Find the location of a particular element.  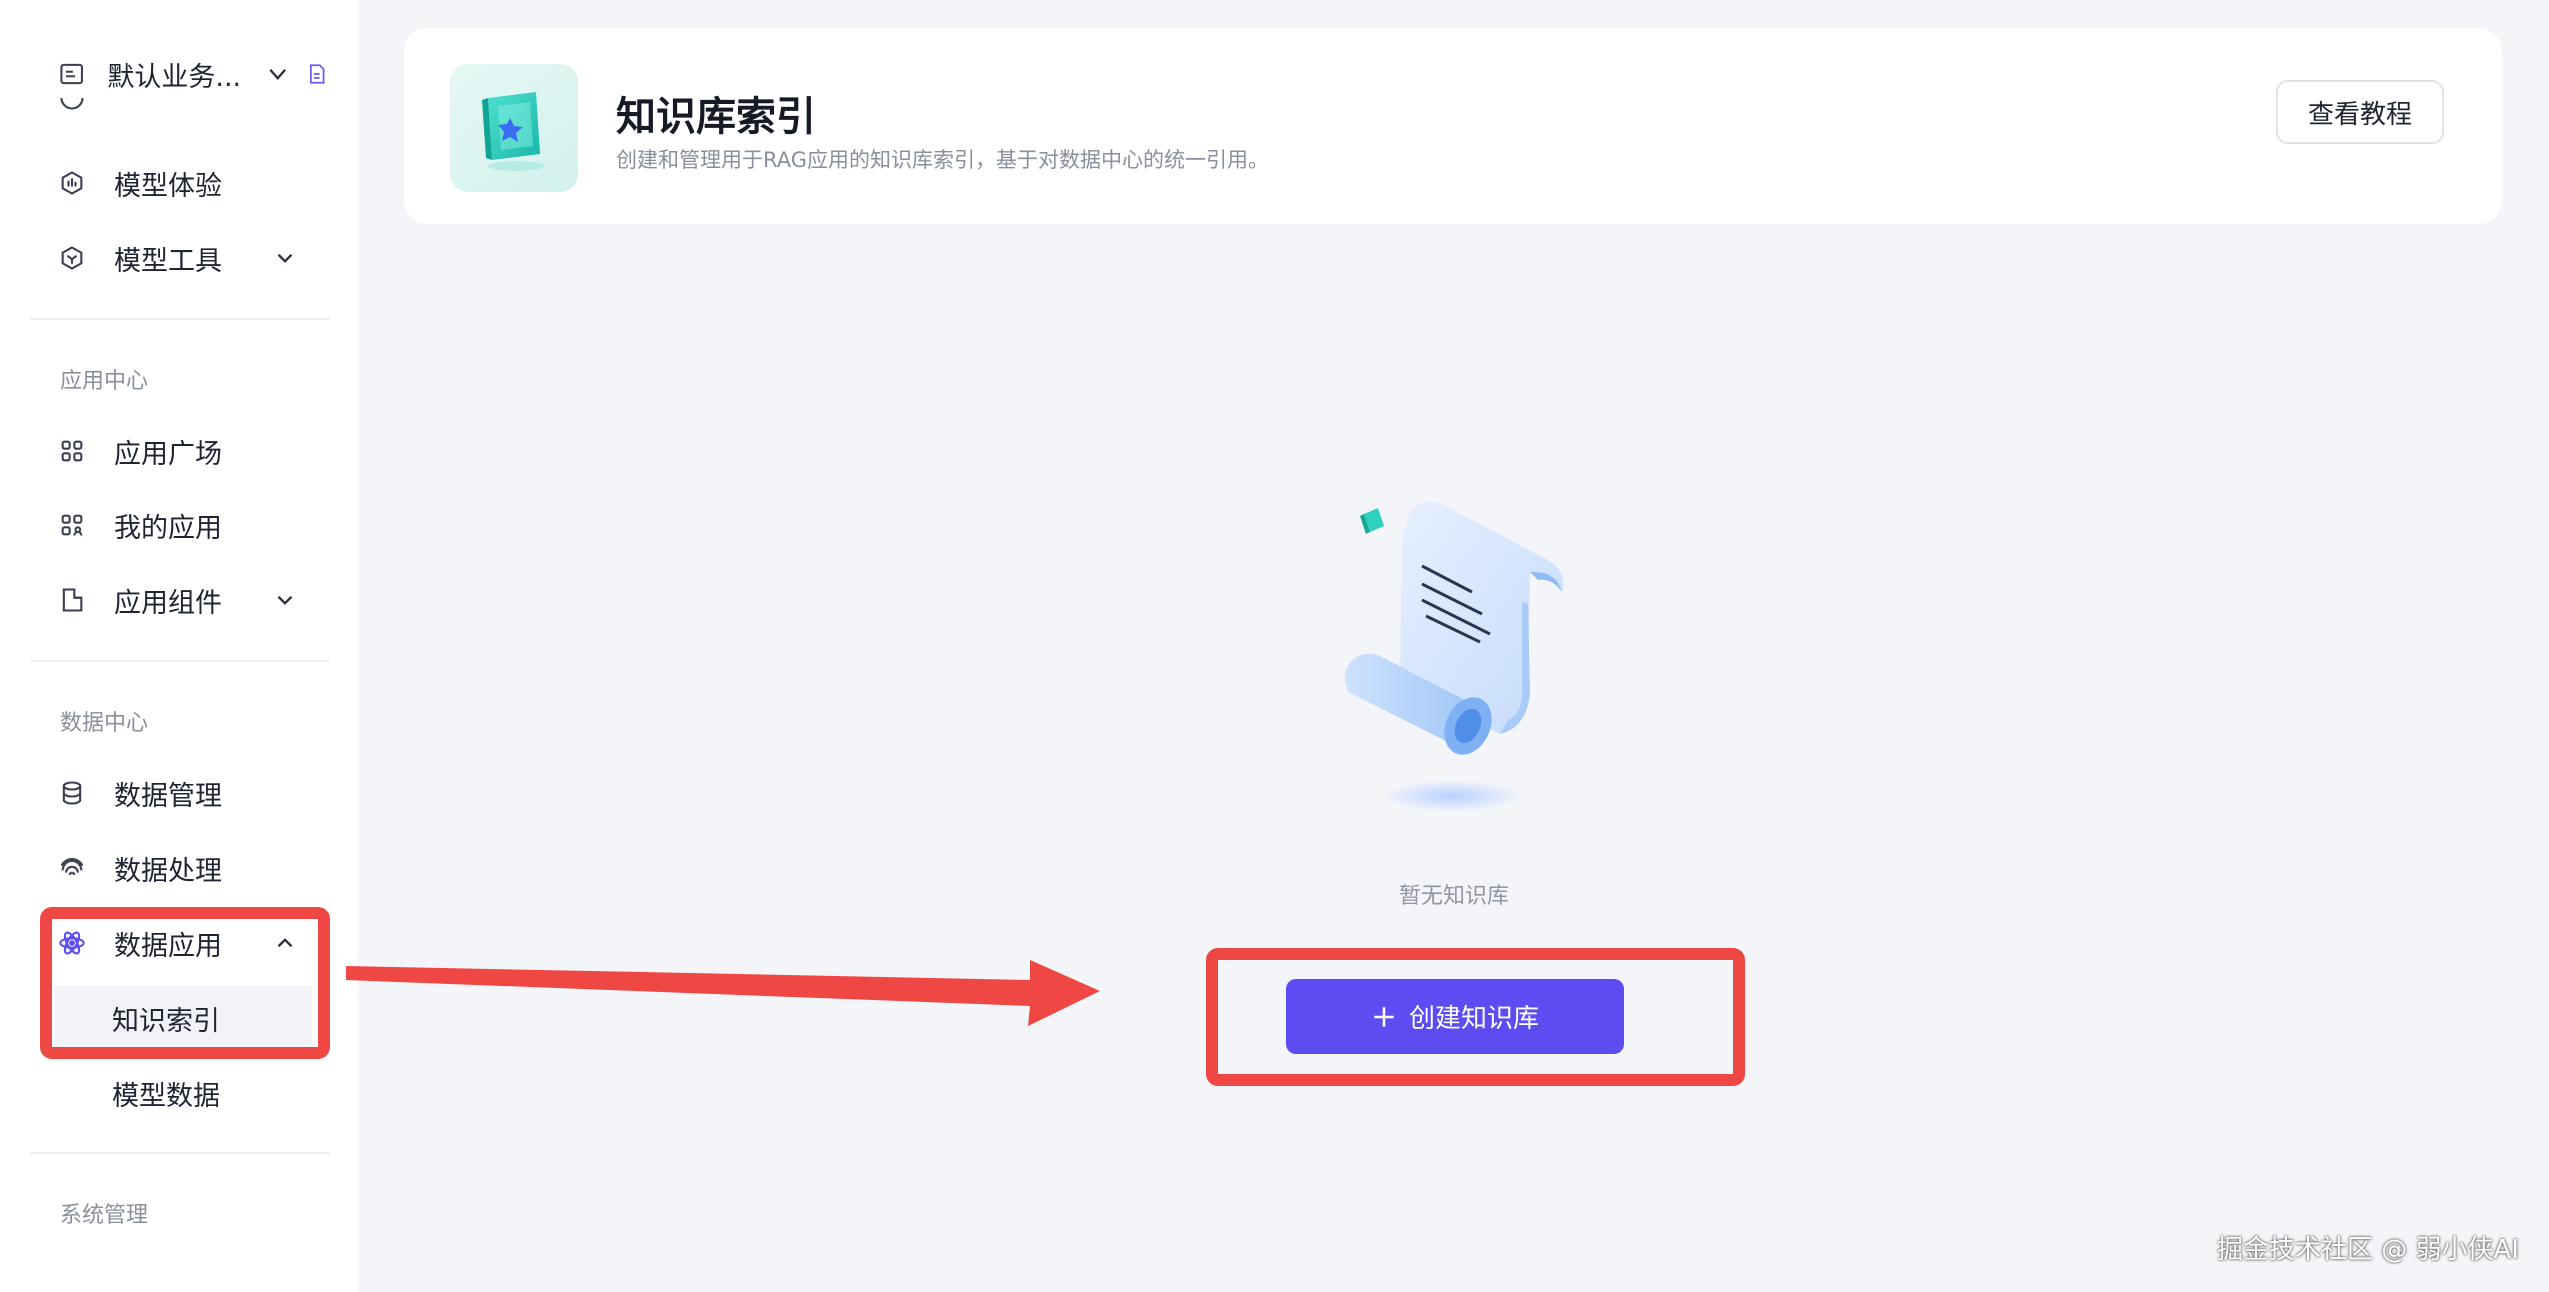

scrolled-menu-item-fragment is located at coordinates (158, 110).